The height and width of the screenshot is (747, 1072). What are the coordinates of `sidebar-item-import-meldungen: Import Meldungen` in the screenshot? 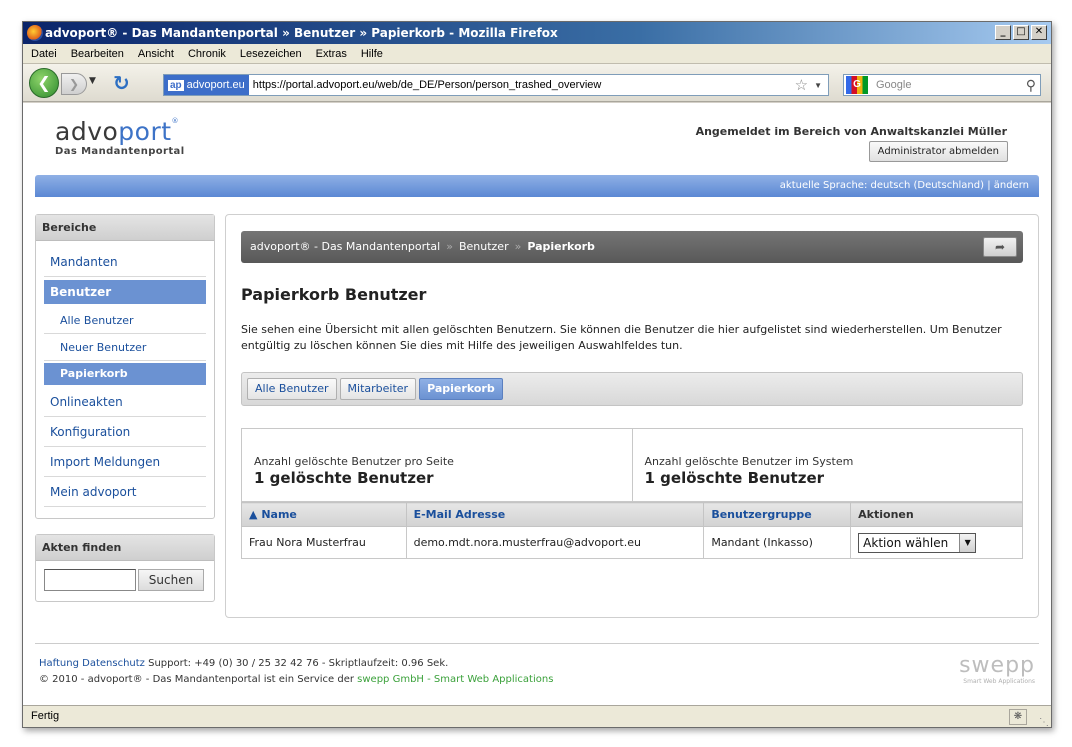 It's located at (125, 462).